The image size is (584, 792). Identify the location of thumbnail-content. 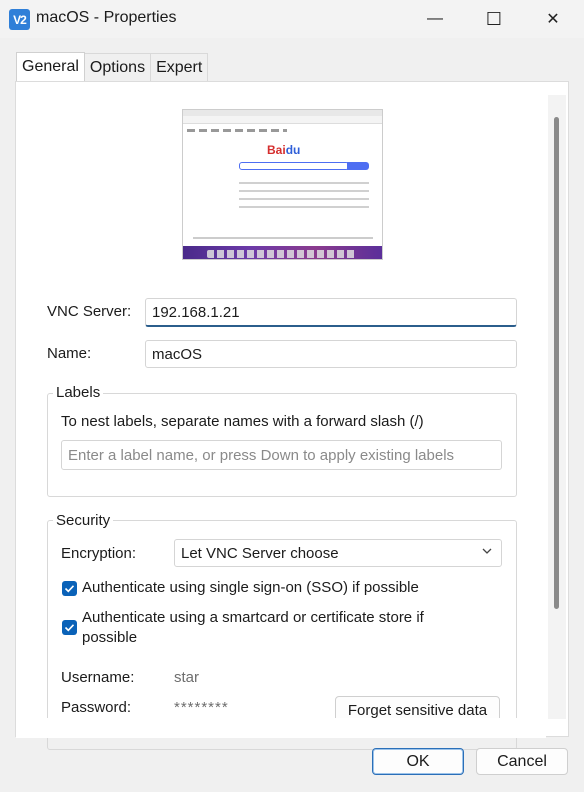
(304, 195).